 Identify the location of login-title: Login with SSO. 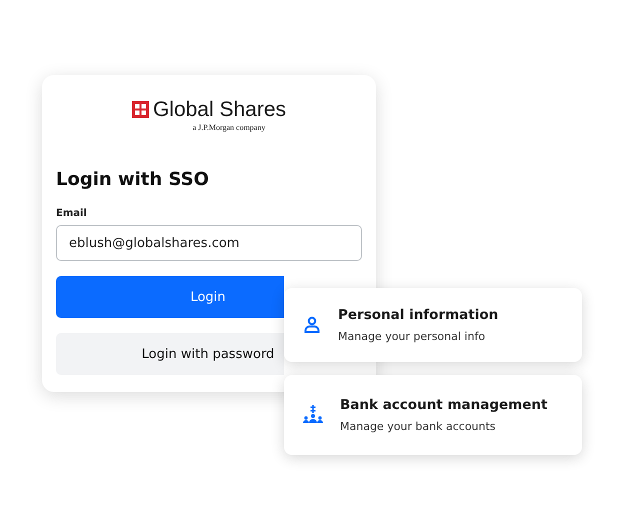
(133, 179).